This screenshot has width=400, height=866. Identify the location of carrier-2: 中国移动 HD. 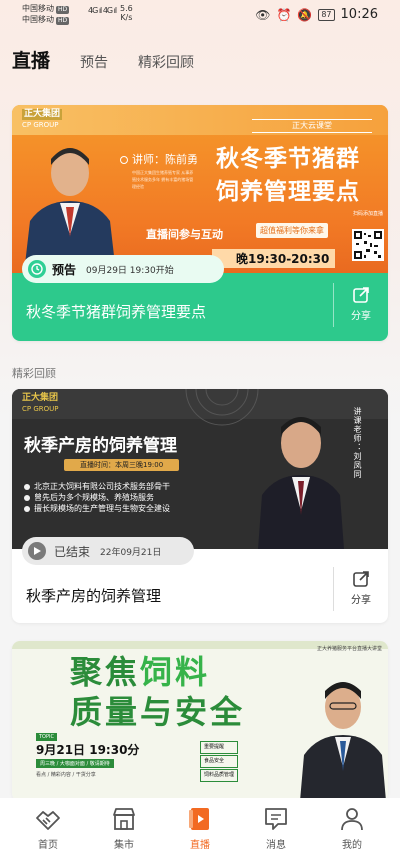
(46, 20).